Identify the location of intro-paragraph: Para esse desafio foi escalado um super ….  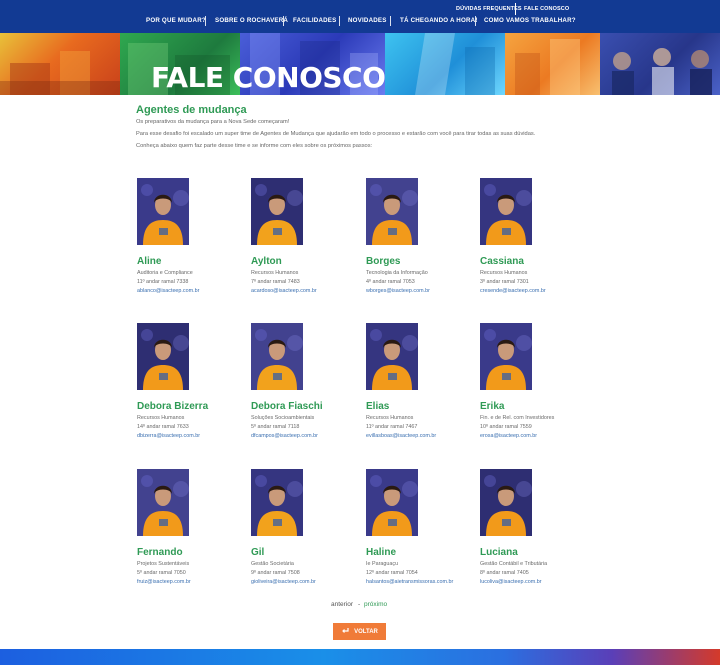
(336, 134).